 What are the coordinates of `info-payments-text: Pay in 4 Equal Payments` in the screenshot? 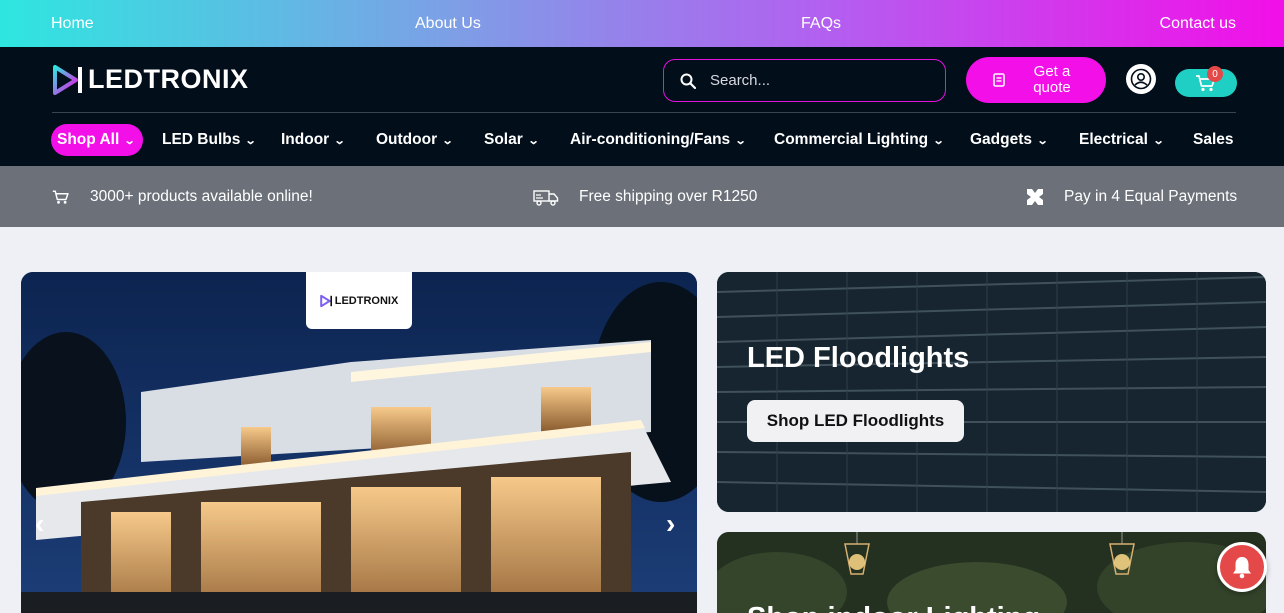 It's located at (1151, 196).